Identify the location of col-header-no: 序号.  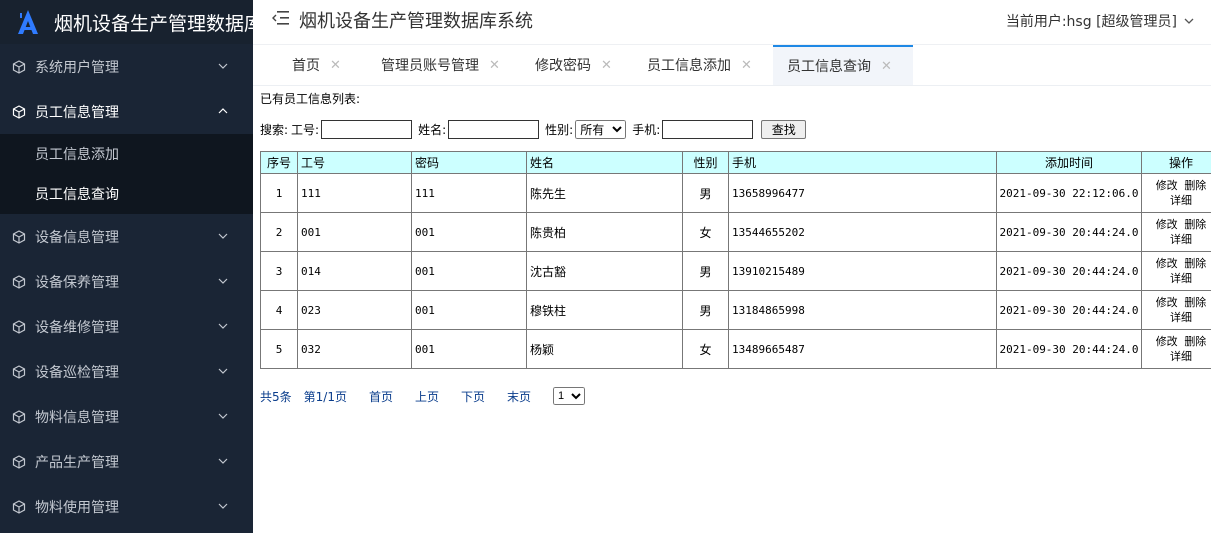
(279, 162).